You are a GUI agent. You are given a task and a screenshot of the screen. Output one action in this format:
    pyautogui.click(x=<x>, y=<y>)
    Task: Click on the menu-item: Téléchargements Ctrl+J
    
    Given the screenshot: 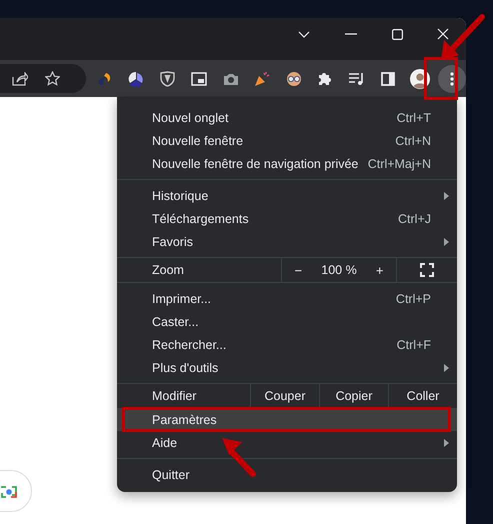 What is the action you would take?
    pyautogui.click(x=287, y=218)
    